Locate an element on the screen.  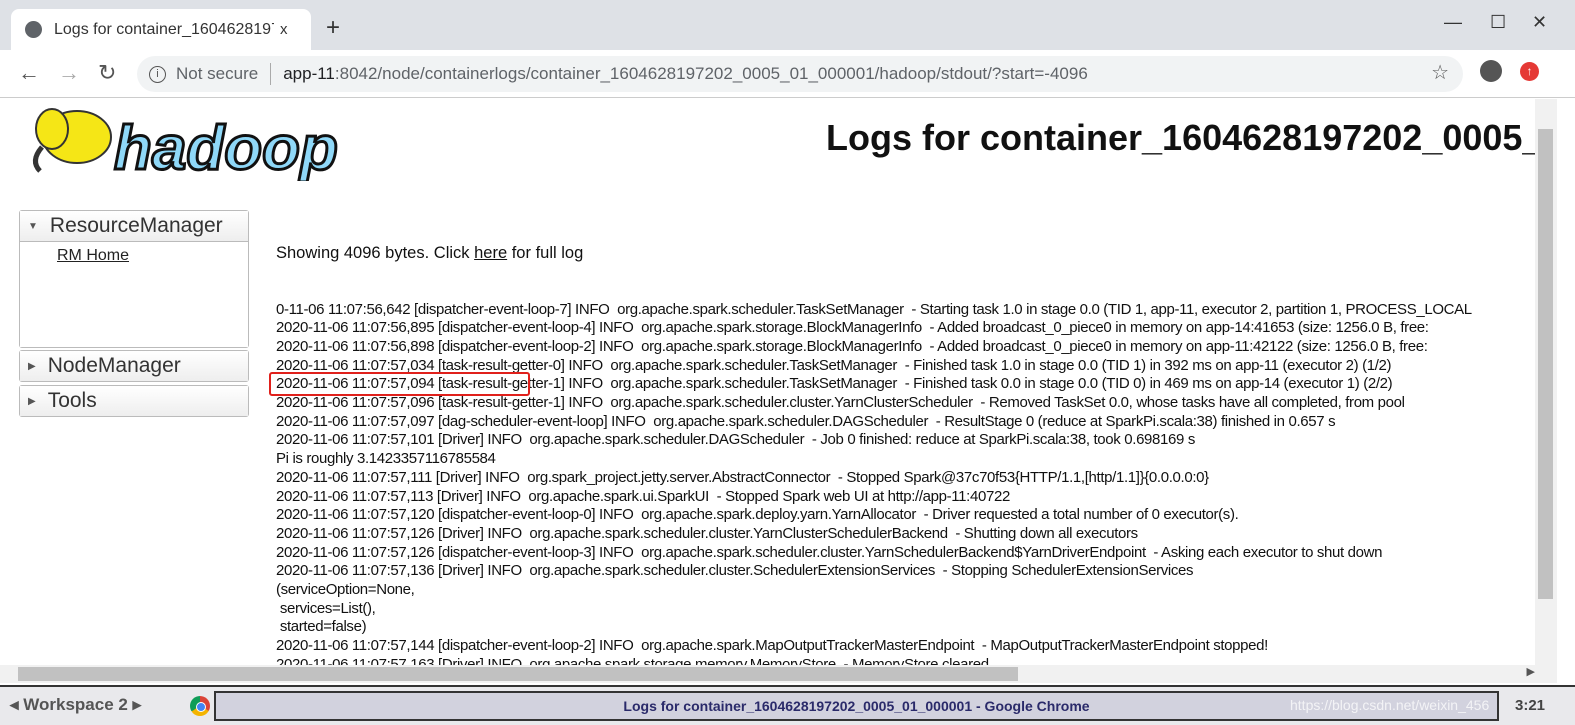
update-icon: ↑ is located at coordinates (1529, 71).